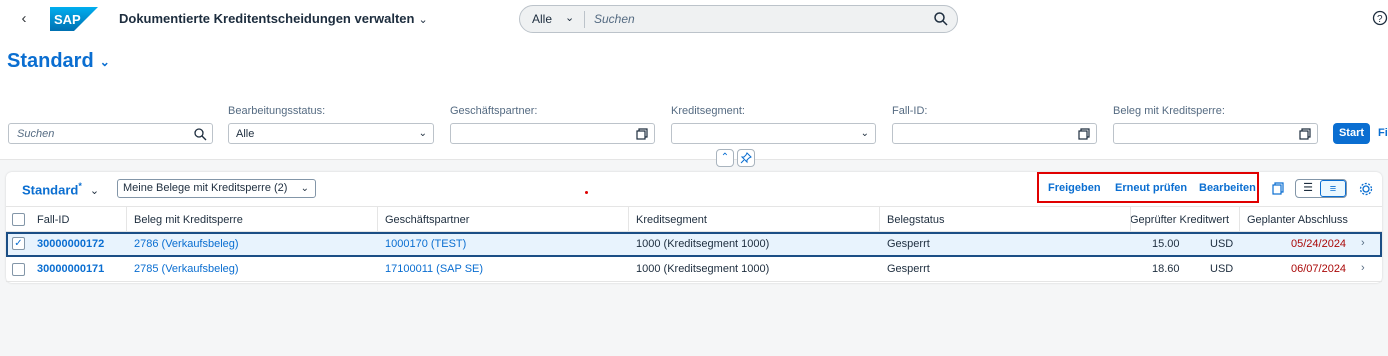  I want to click on tree-view-icon: ☰, so click(1308, 188).